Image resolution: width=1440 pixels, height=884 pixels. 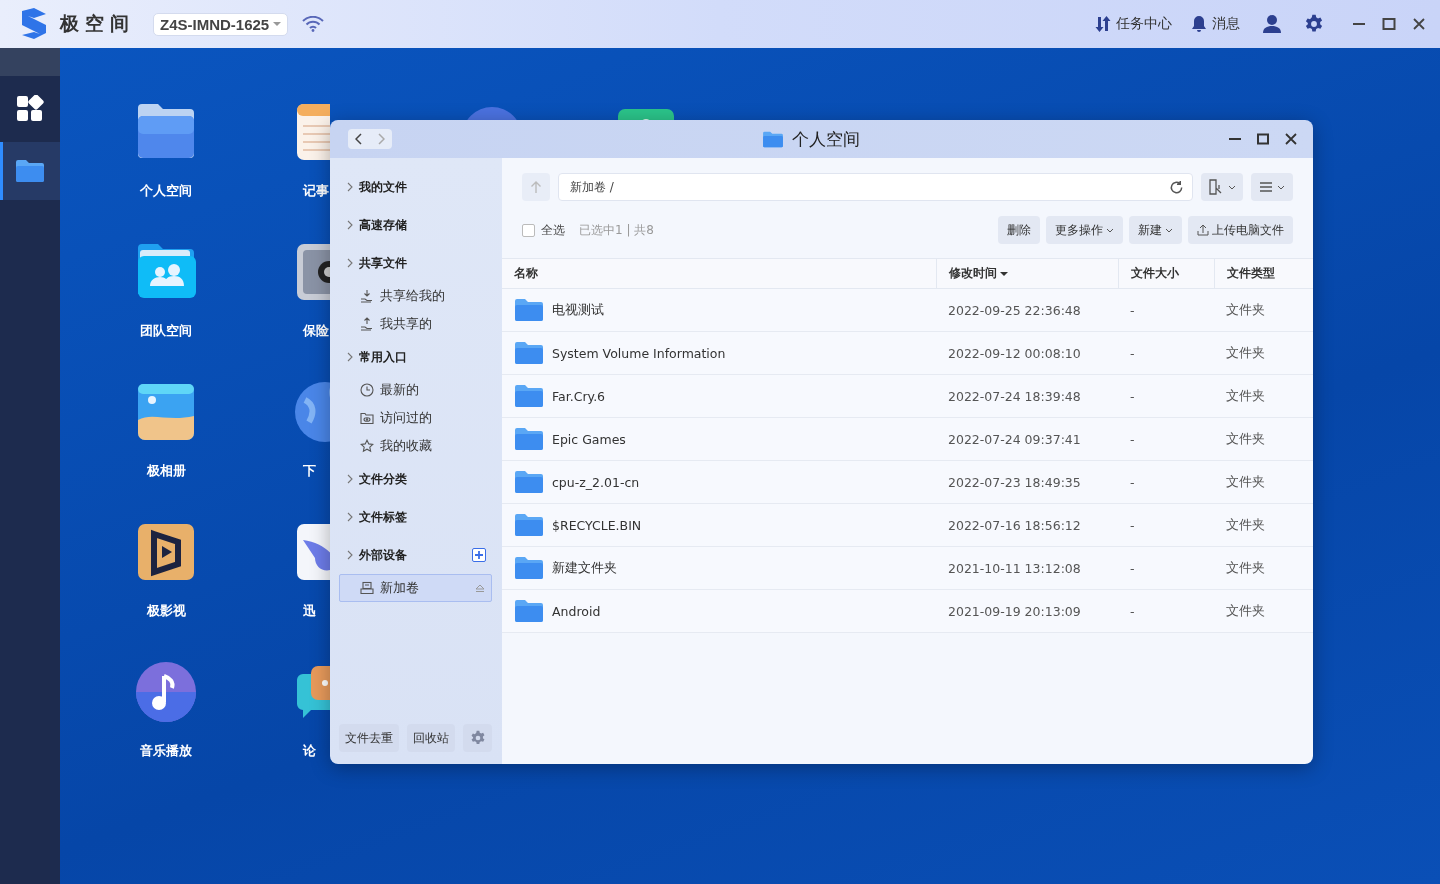 I want to click on name-cell: 新建文件夹, so click(x=719, y=568).